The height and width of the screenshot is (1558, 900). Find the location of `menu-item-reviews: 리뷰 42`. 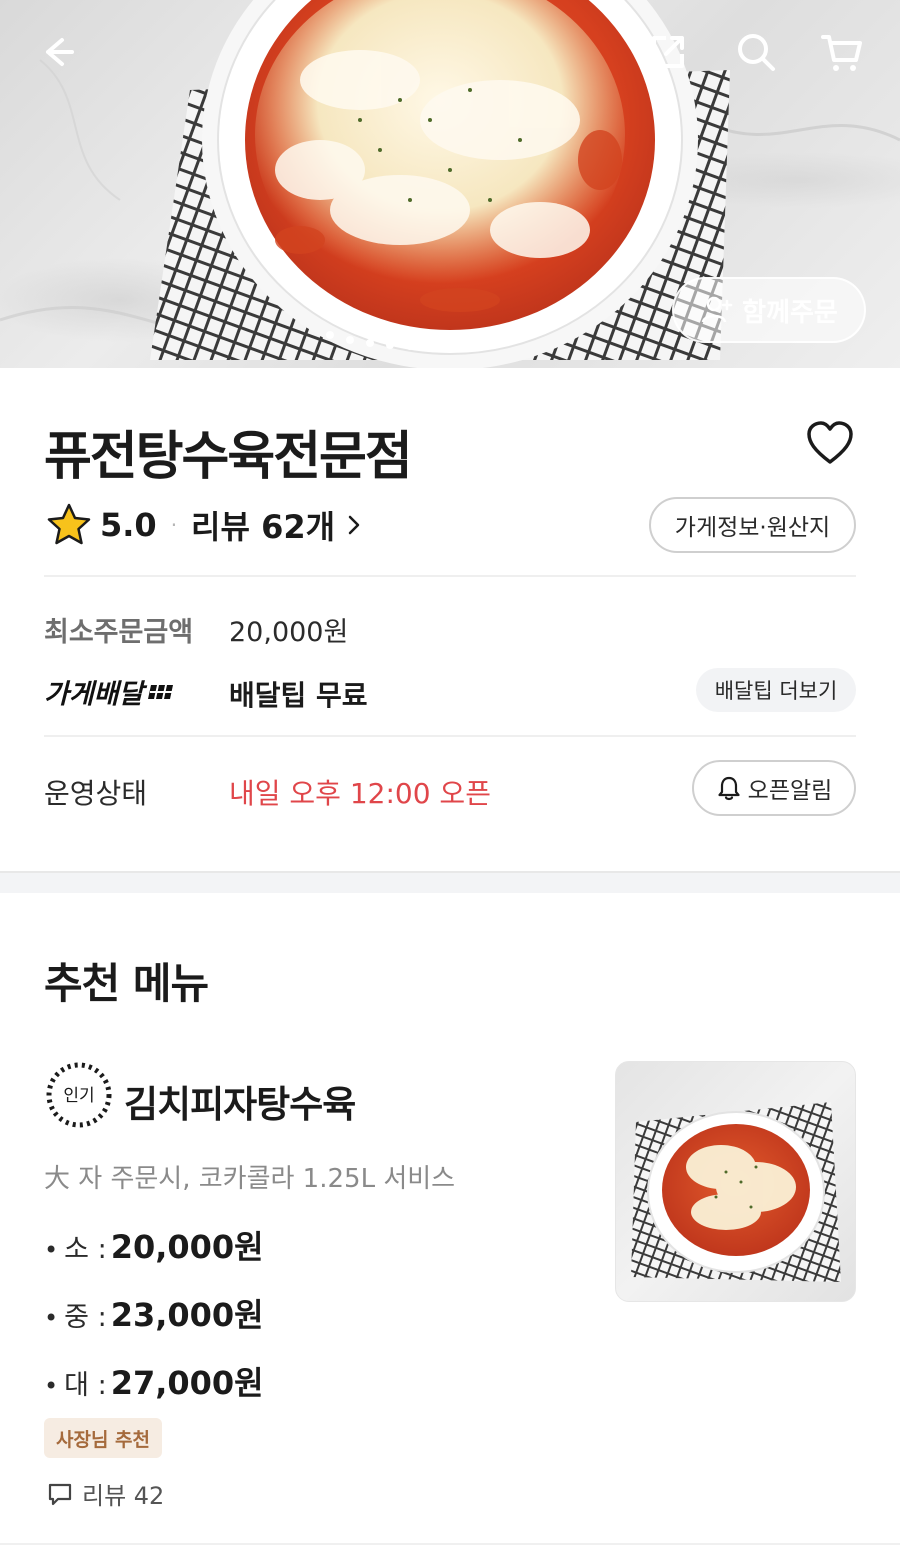

menu-item-reviews: 리뷰 42 is located at coordinates (105, 1493).